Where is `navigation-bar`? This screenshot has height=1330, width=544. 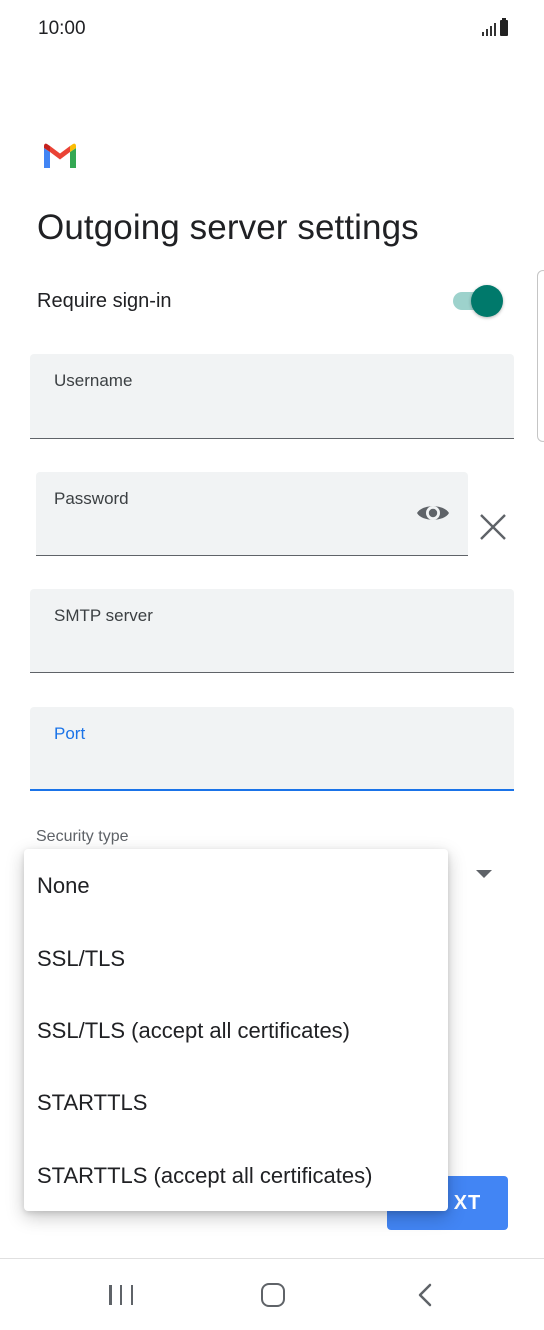 navigation-bar is located at coordinates (272, 1294).